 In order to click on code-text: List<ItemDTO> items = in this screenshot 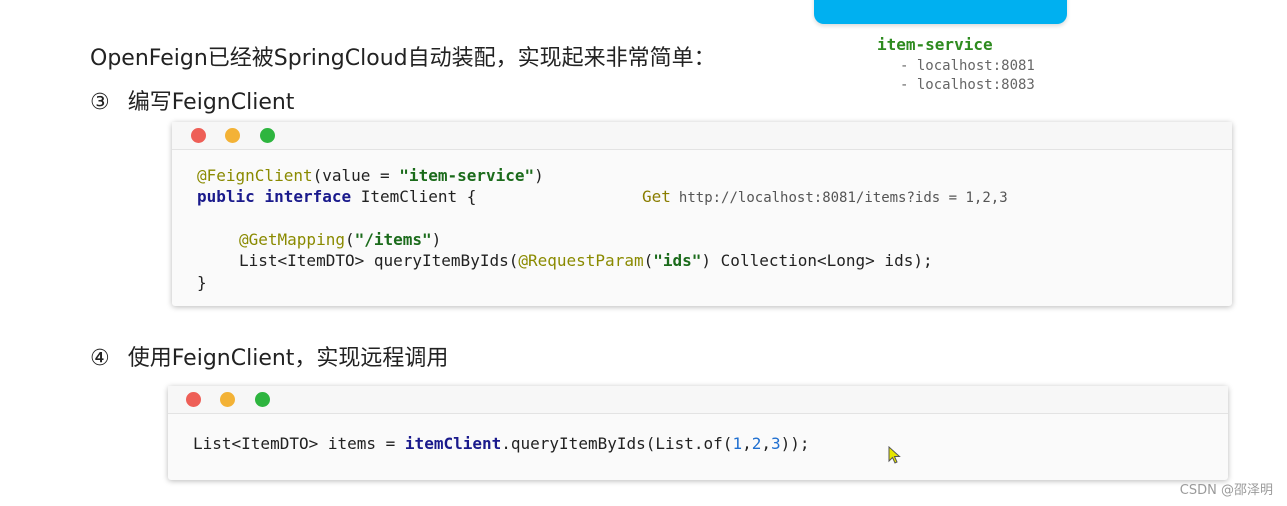, I will do `click(299, 443)`.